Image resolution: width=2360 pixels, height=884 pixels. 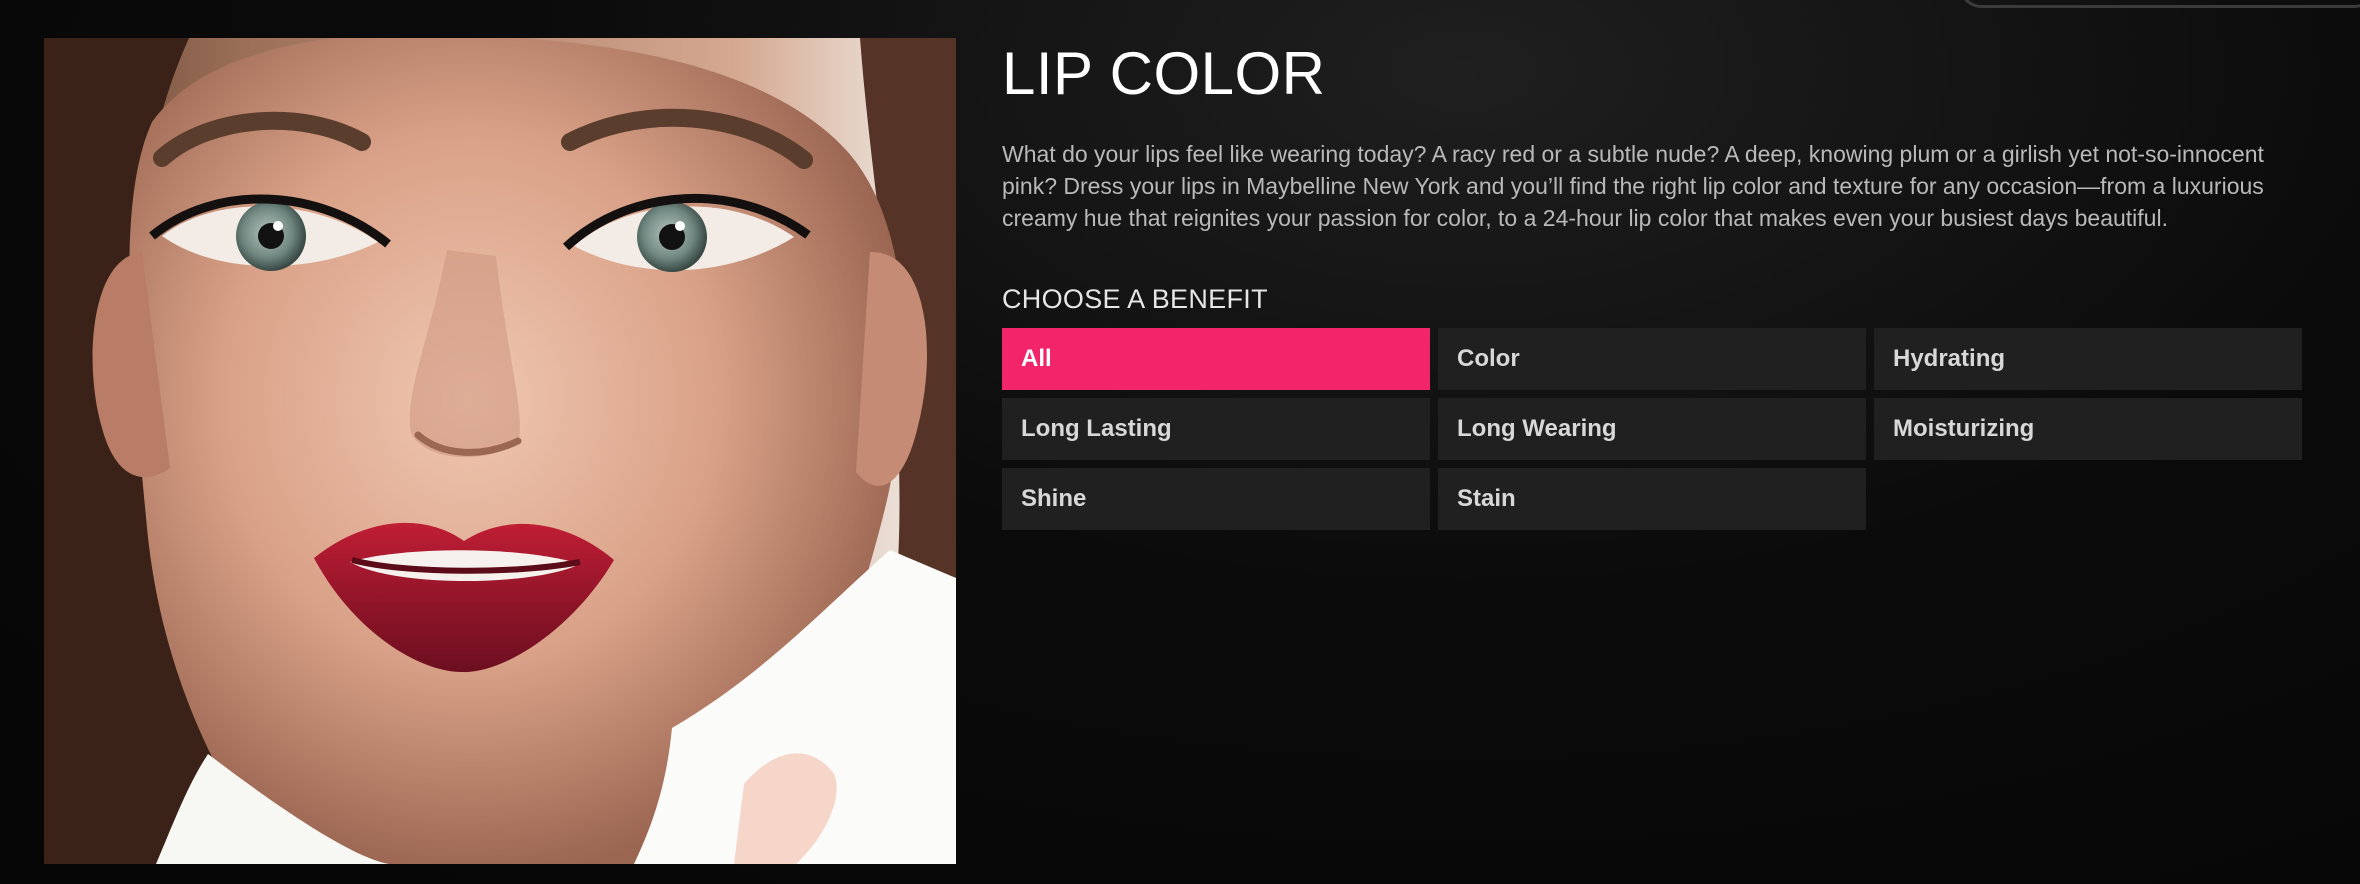 I want to click on benefit-button-long-lasting: Long Lasting, so click(x=1216, y=429).